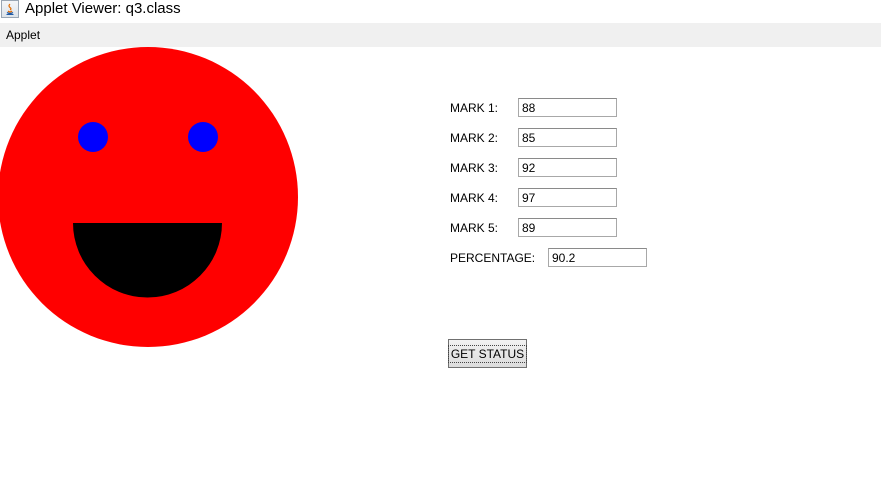 Image resolution: width=881 pixels, height=503 pixels. What do you see at coordinates (597, 257) in the screenshot?
I see `percentage-field` at bounding box center [597, 257].